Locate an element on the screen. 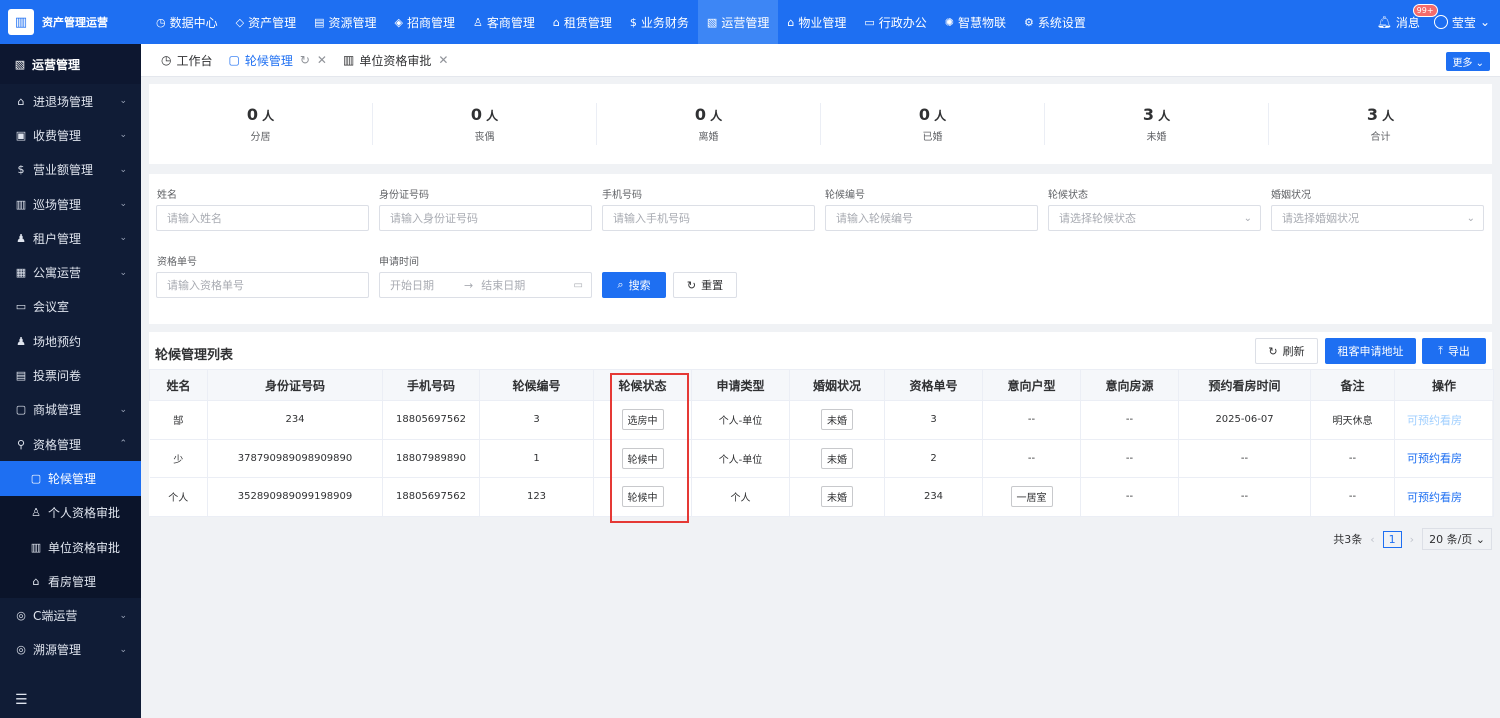 The height and width of the screenshot is (718, 1500). menu-icon: ▭ is located at coordinates (21, 307).